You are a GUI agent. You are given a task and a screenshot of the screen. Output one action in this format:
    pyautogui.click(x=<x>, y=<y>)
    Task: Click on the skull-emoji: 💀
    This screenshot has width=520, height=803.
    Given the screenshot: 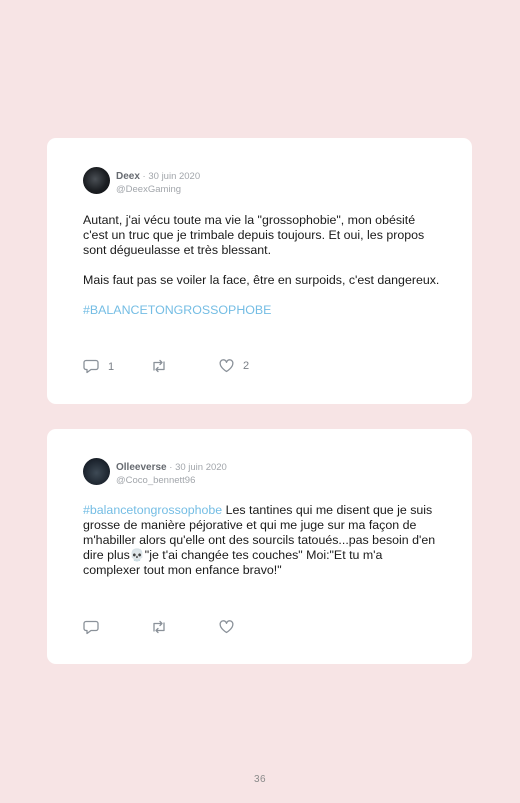 What is the action you would take?
    pyautogui.click(x=137, y=555)
    